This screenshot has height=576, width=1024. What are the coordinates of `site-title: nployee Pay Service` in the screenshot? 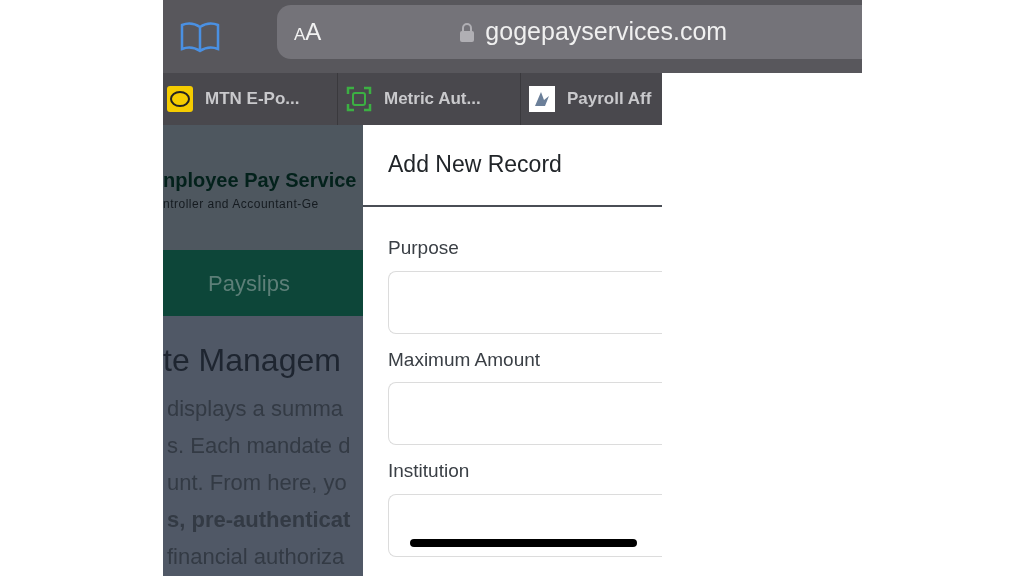 It's located at (260, 180).